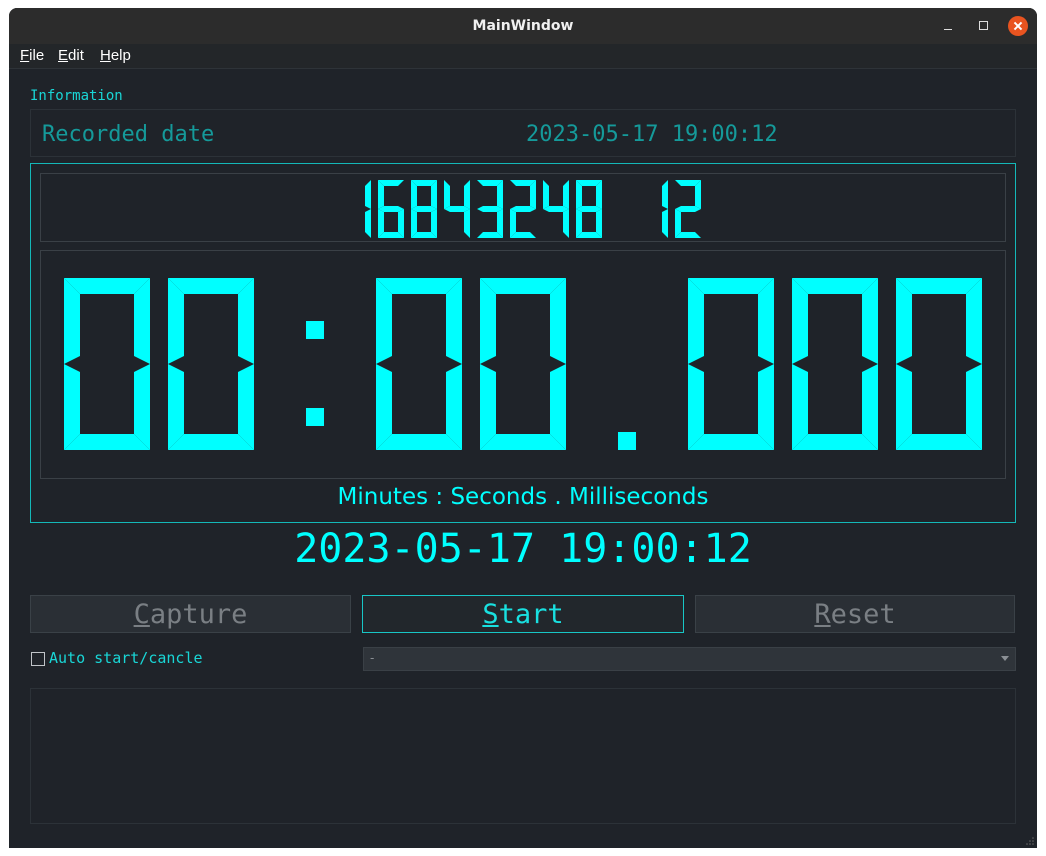 Image resolution: width=1046 pixels, height=856 pixels. What do you see at coordinates (523, 549) in the screenshot?
I see `current-datetime: 2023-05-17 19:00:12` at bounding box center [523, 549].